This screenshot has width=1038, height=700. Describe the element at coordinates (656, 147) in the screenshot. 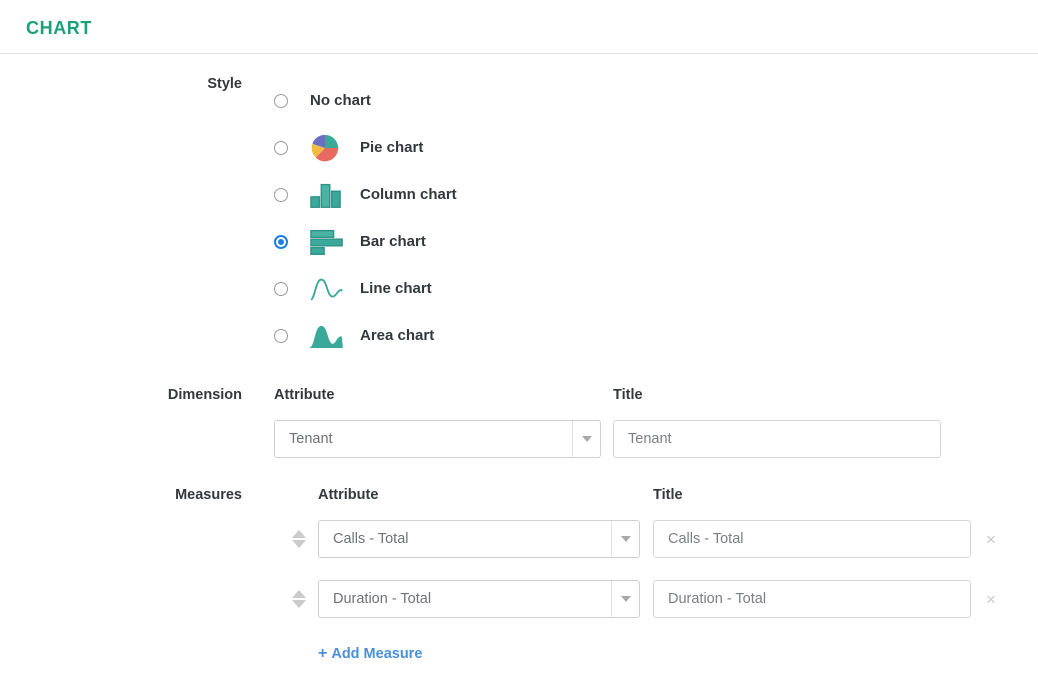

I see `style-option-pie-chart: Pie chart` at that location.